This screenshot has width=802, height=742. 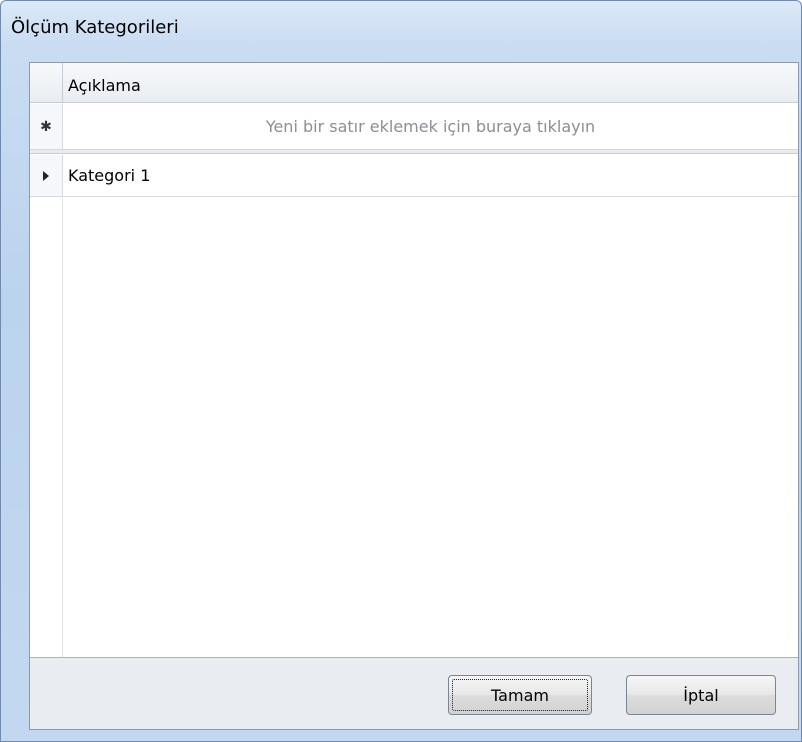 What do you see at coordinates (46, 126) in the screenshot?
I see `new-row-asterisk-icon: ✱` at bounding box center [46, 126].